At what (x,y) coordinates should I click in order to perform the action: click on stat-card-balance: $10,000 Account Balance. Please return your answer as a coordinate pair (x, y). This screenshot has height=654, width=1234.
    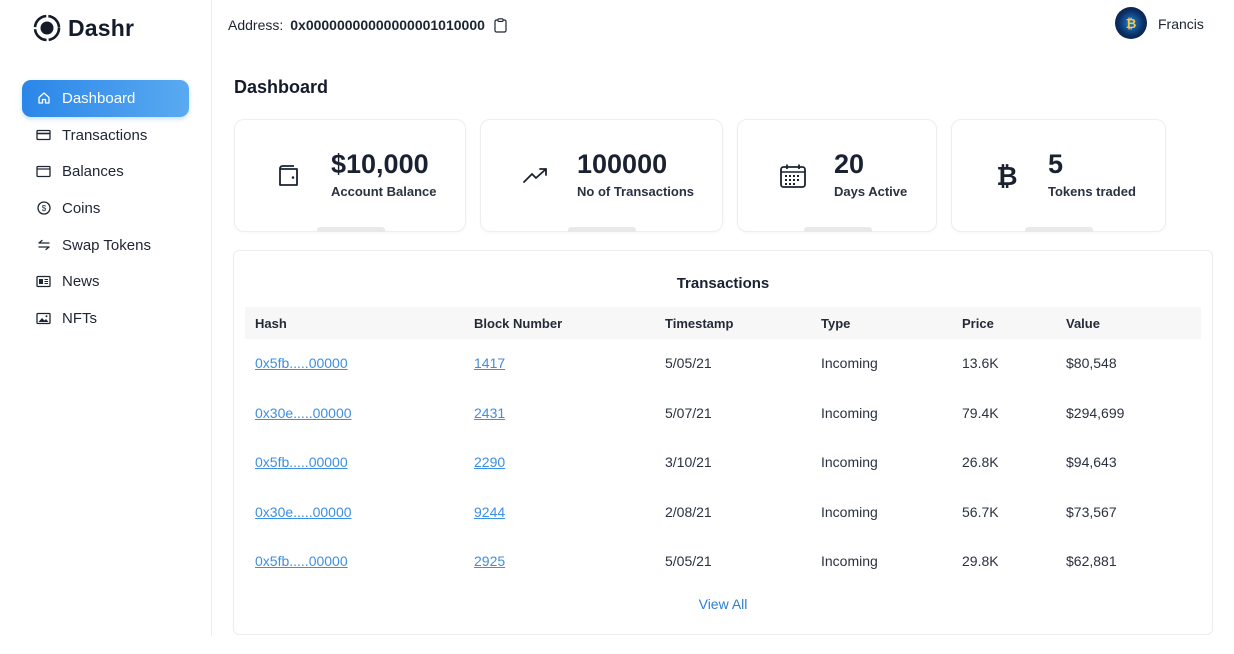
    Looking at the image, I should click on (350, 175).